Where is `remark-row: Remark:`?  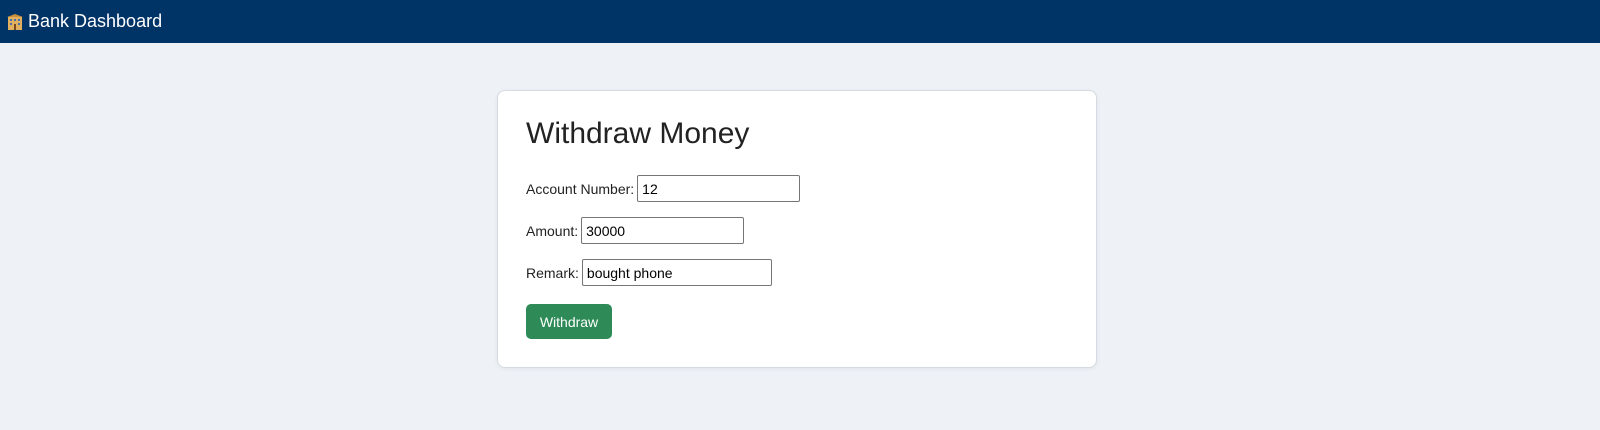
remark-row: Remark: is located at coordinates (797, 272).